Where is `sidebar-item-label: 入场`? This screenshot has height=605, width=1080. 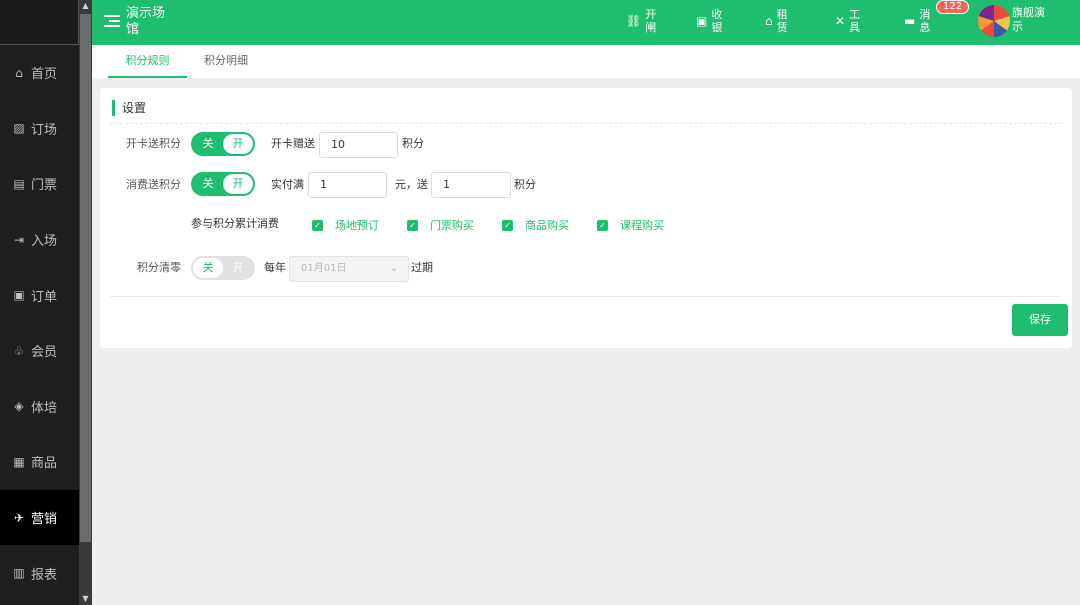 sidebar-item-label: 入场 is located at coordinates (44, 242).